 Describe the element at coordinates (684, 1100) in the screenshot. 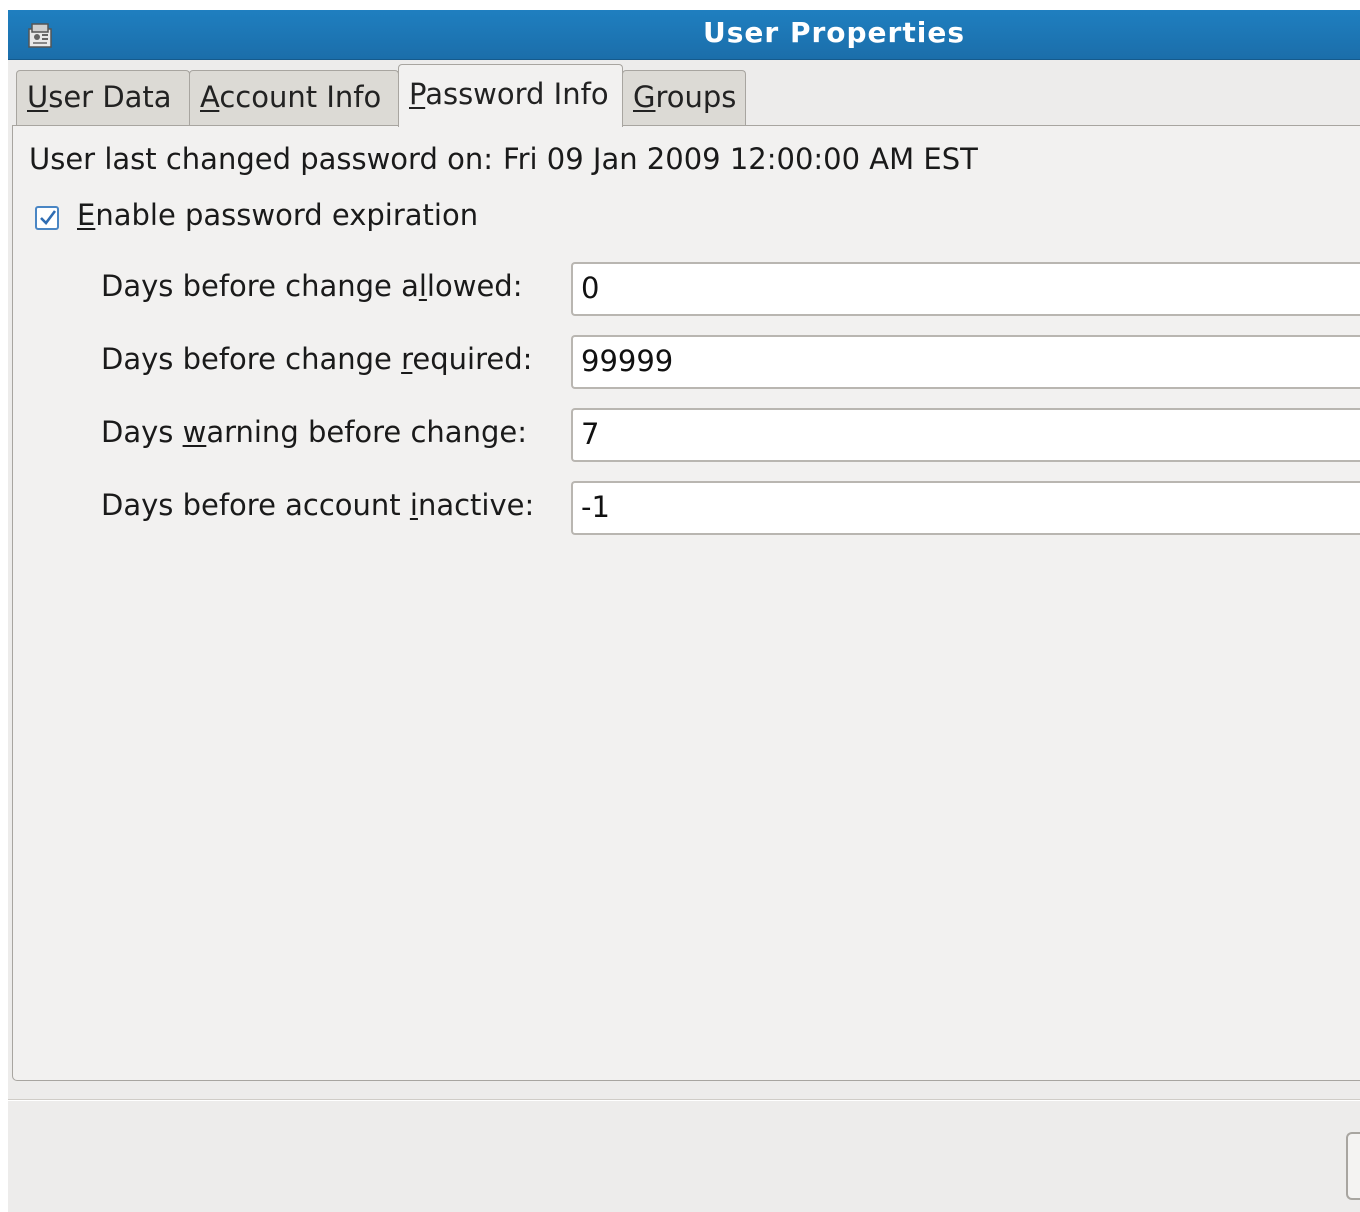

I see `dialog-separator` at that location.